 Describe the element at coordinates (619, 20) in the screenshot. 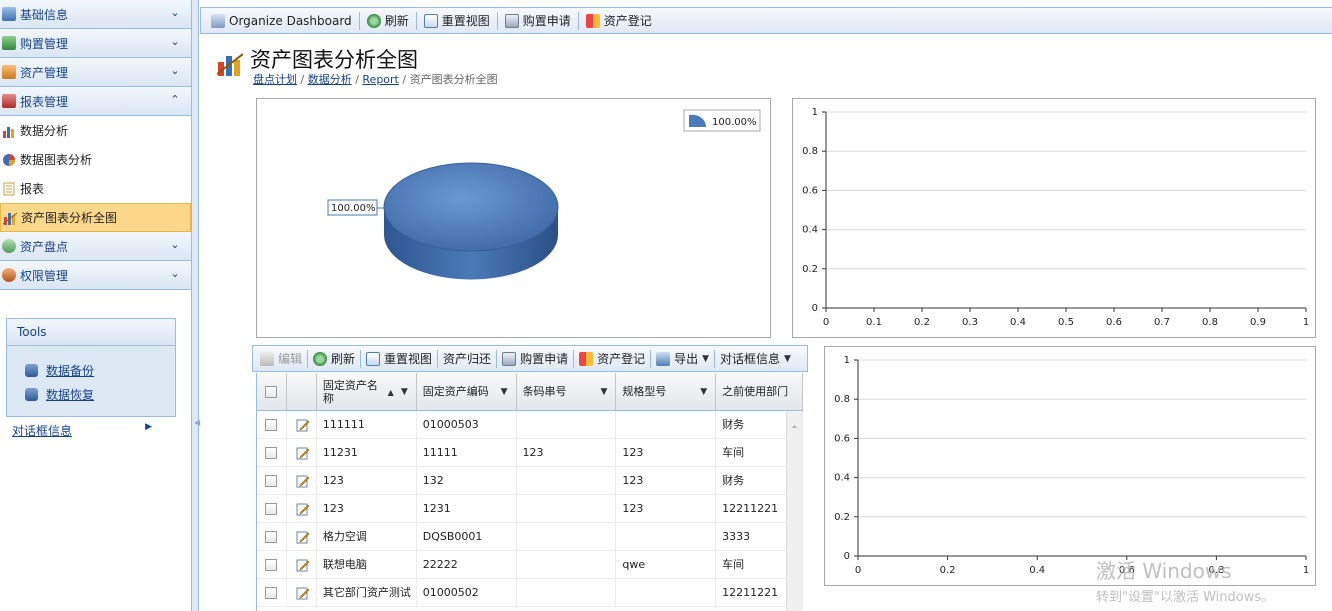

I see `asset-register-button: 资产登记` at that location.